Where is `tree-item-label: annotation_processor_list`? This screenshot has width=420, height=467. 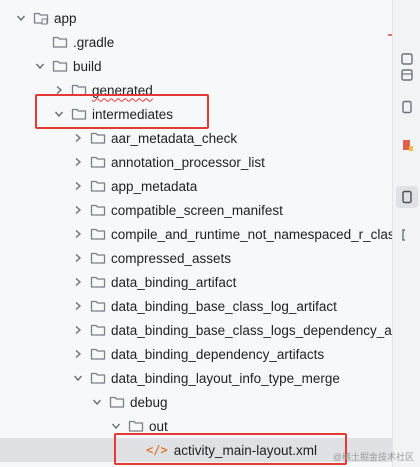 tree-item-label: annotation_processor_list is located at coordinates (188, 162).